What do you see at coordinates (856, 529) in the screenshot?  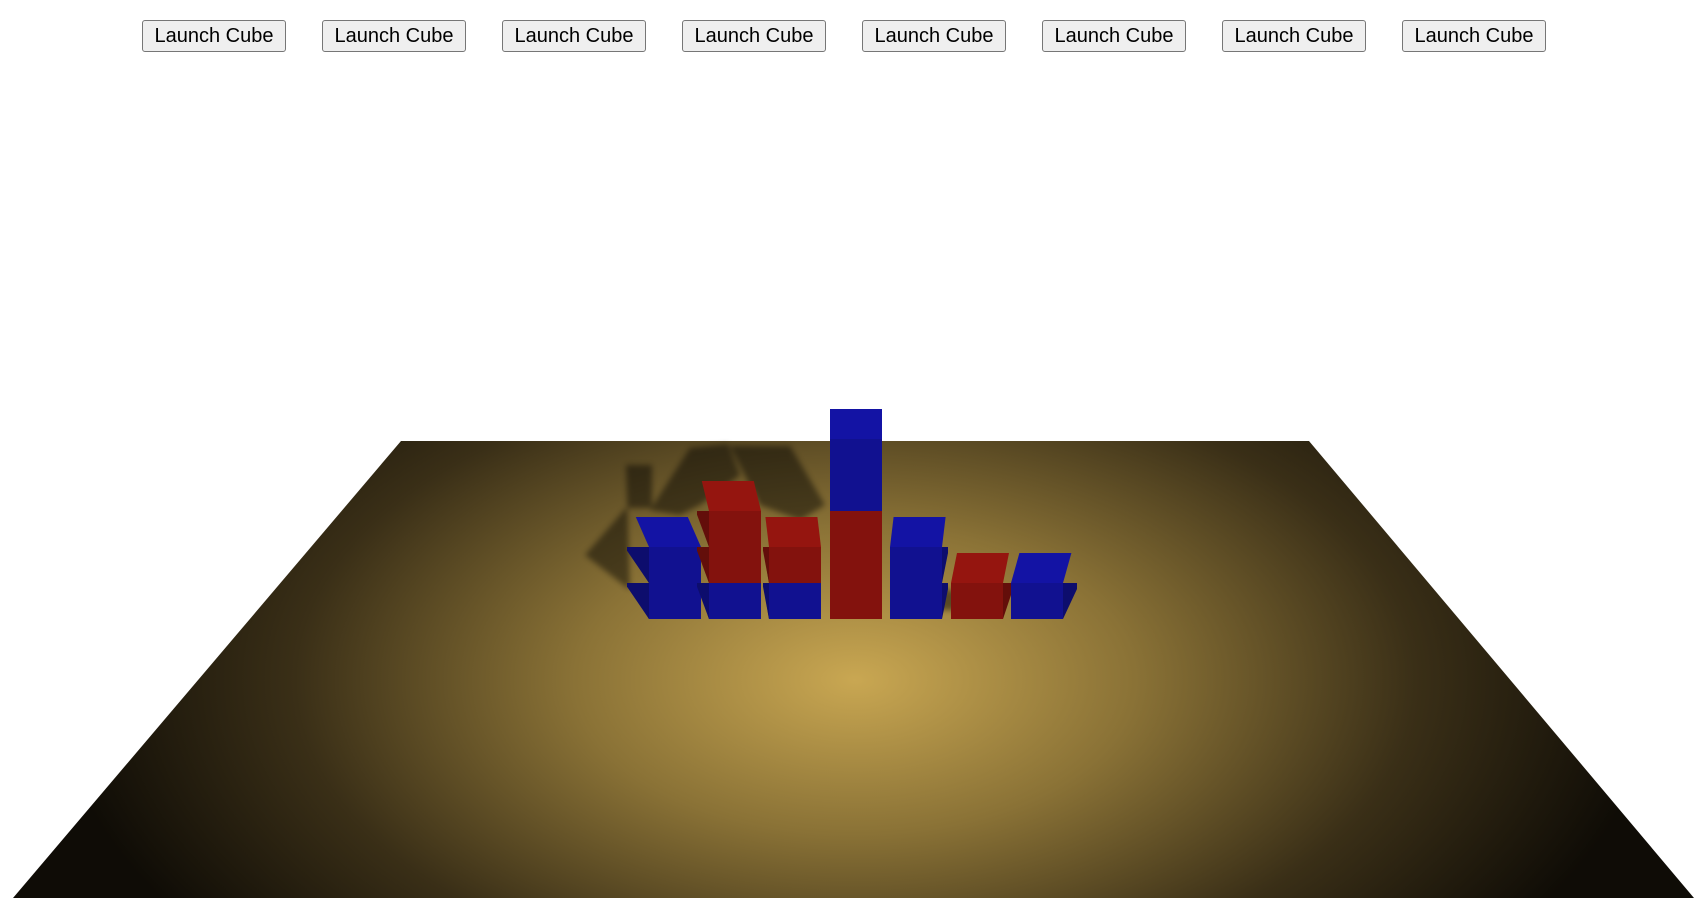 I see `cube-red-4-3-front` at bounding box center [856, 529].